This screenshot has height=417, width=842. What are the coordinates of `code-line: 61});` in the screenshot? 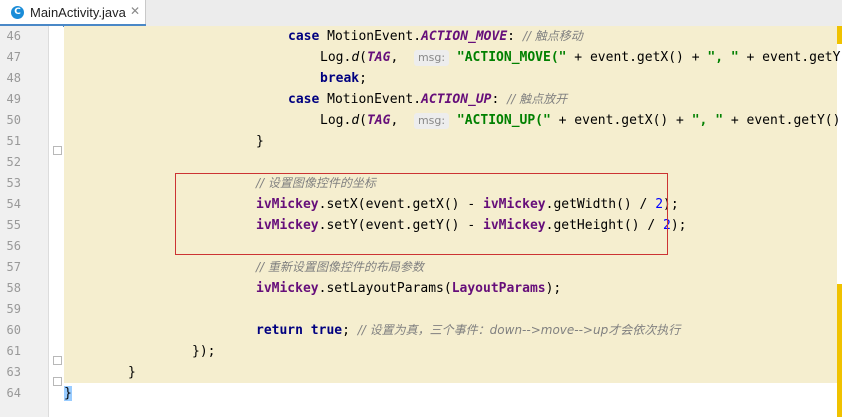 It's located at (421, 351).